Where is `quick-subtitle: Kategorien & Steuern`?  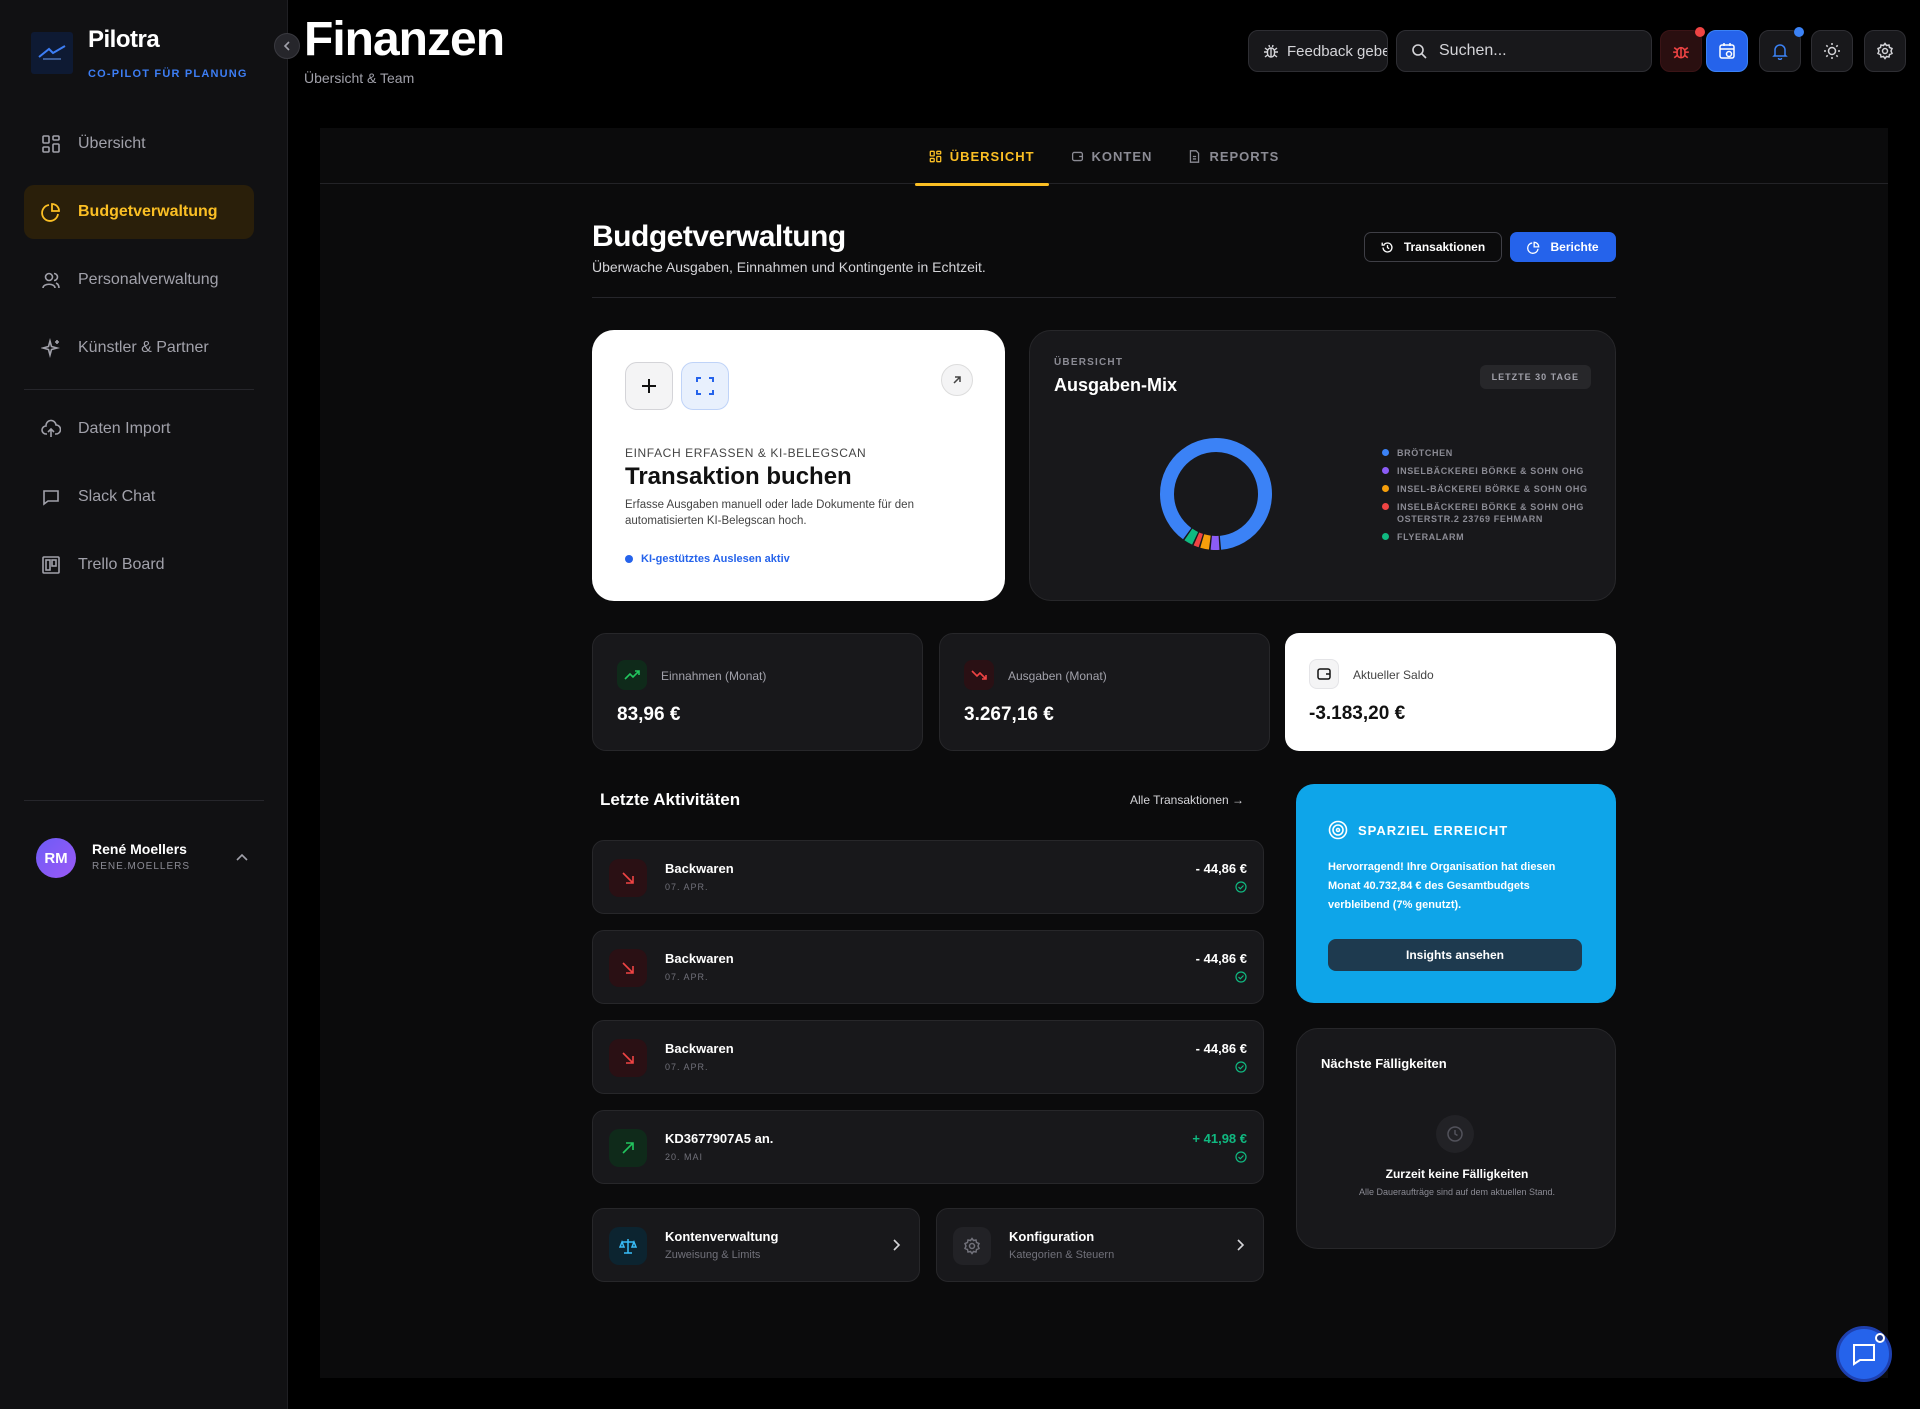
quick-subtitle: Kategorien & Steuern is located at coordinates (1062, 1255).